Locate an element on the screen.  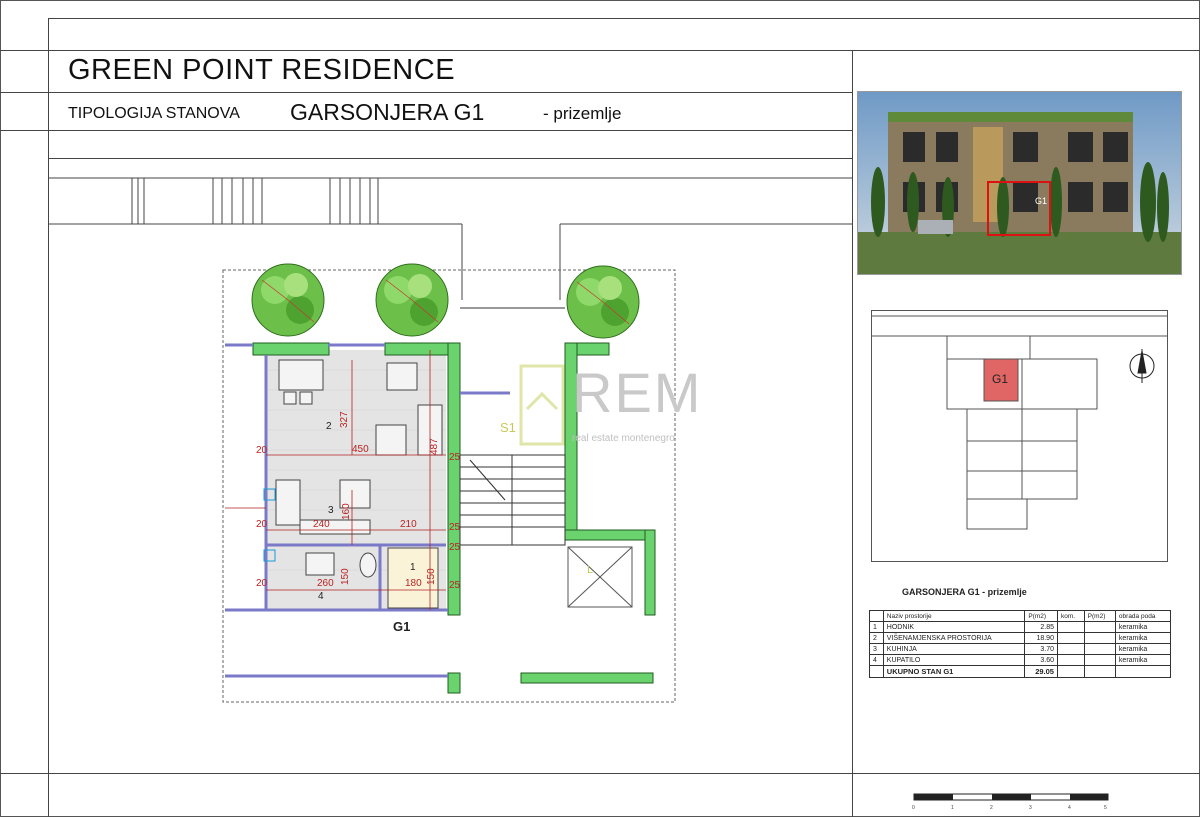
elevator is located at coordinates (600, 577).